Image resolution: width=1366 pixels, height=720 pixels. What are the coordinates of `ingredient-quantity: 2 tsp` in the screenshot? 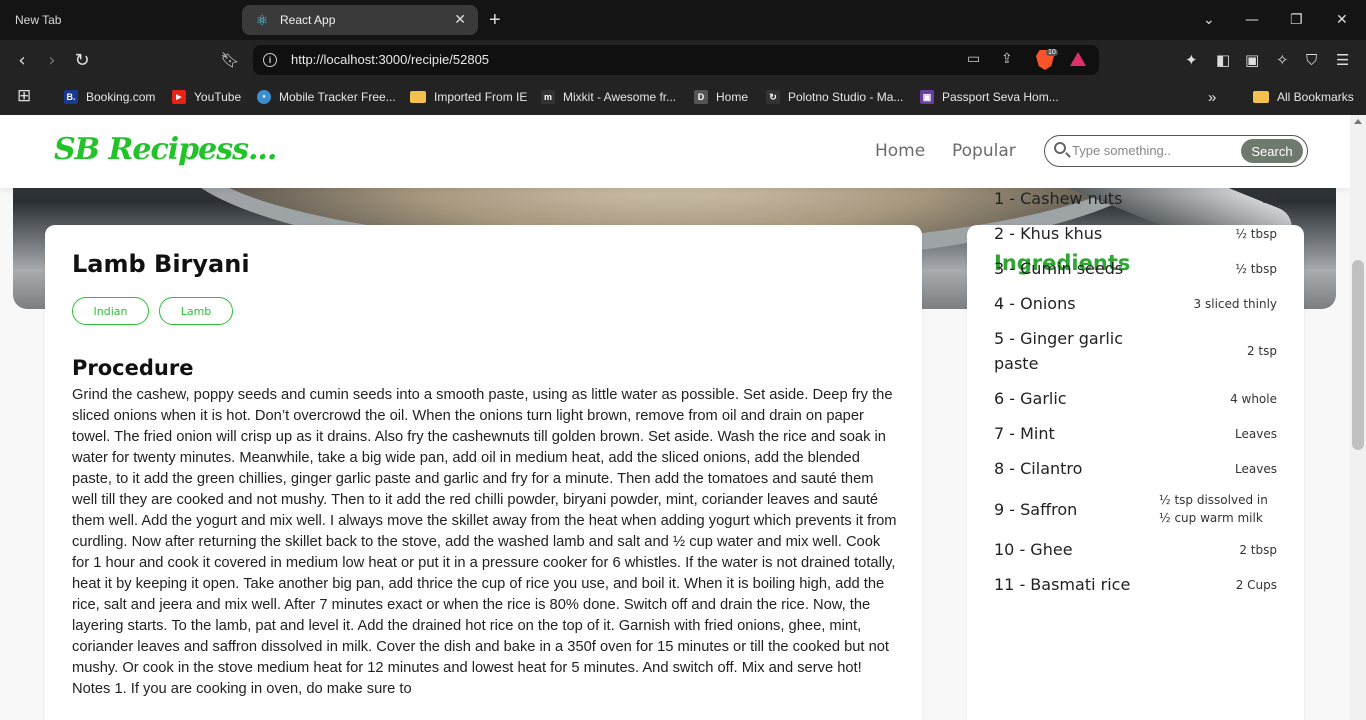 It's located at (1261, 351).